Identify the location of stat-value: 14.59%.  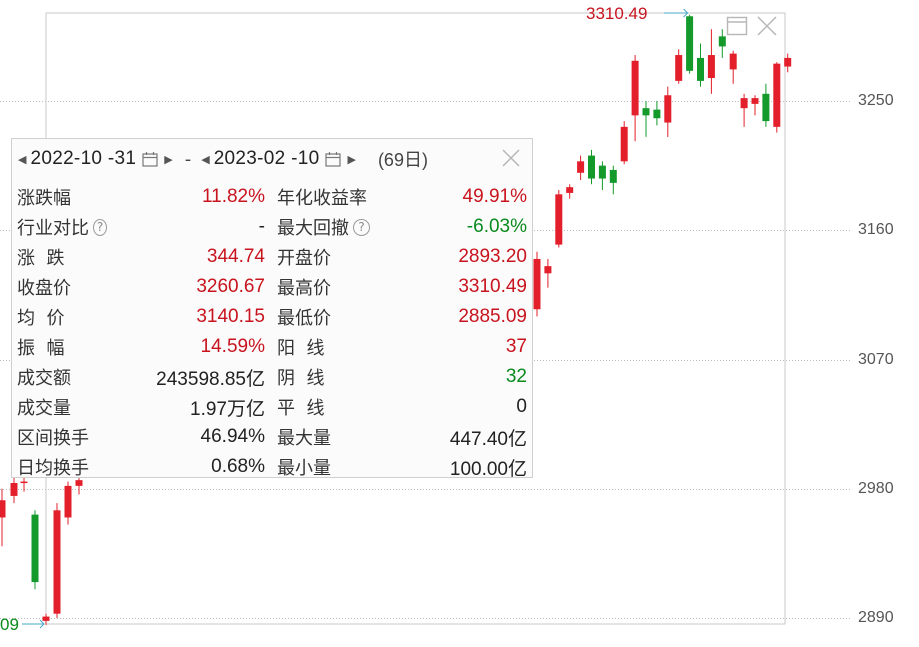
(232, 346).